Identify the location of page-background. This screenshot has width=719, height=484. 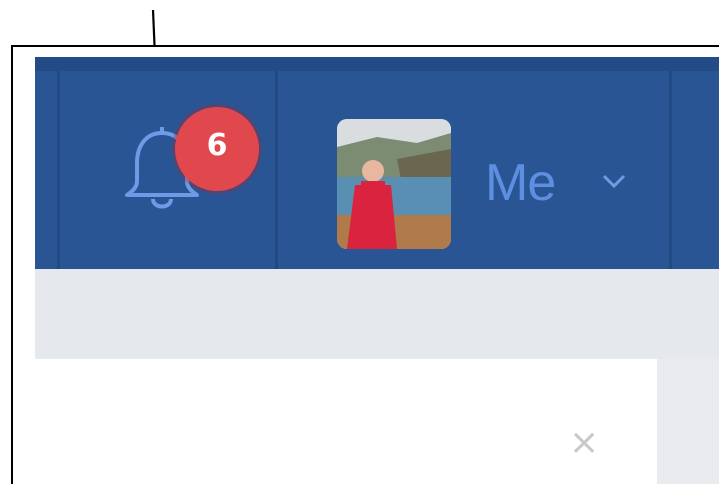
(688, 421).